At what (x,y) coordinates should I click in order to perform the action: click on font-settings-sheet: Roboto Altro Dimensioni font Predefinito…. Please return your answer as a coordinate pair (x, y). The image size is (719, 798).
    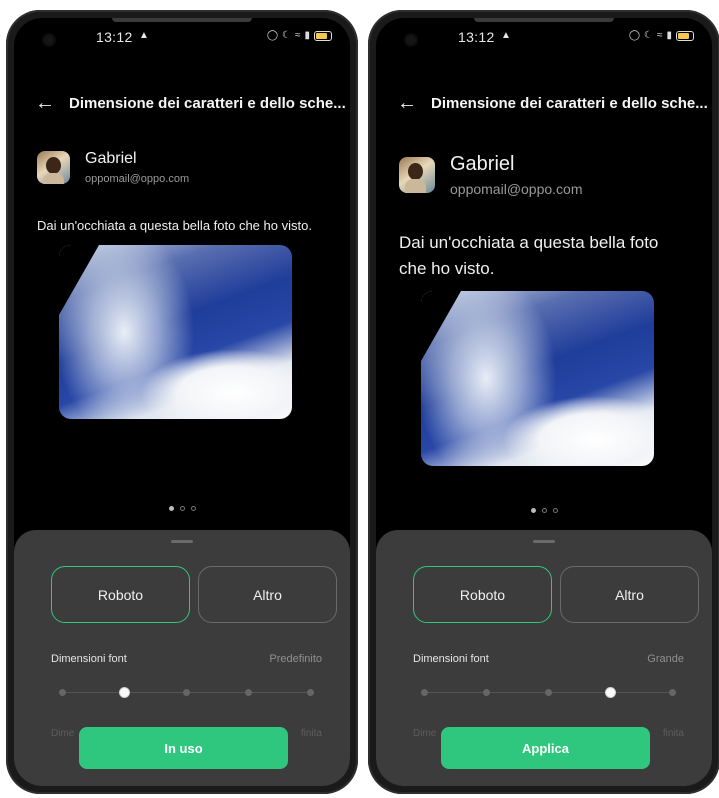
    Looking at the image, I should click on (182, 658).